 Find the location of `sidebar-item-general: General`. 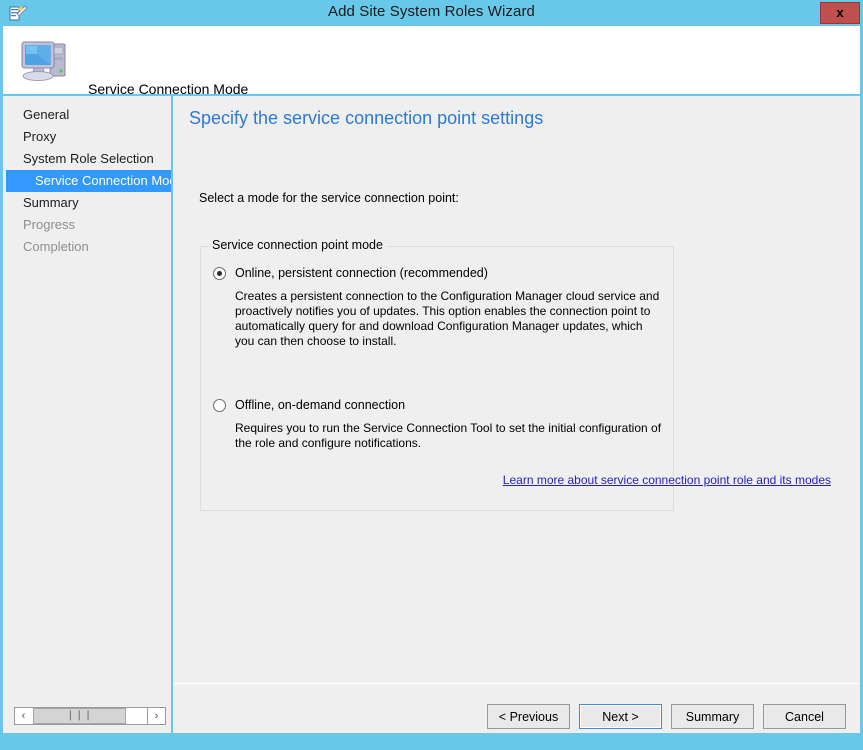

sidebar-item-general: General is located at coordinates (87, 115).